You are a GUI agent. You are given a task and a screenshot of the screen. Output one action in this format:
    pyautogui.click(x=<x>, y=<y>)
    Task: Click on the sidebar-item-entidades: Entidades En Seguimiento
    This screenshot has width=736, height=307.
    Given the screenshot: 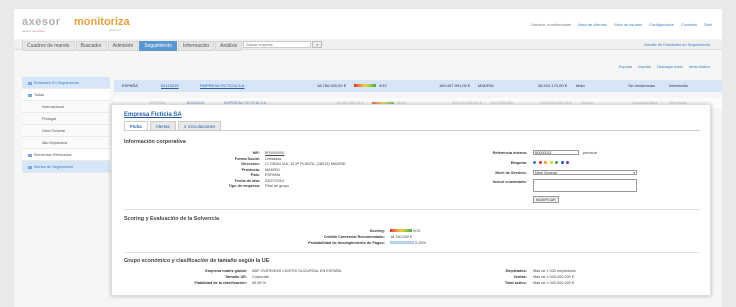 What is the action you would take?
    pyautogui.click(x=66, y=83)
    